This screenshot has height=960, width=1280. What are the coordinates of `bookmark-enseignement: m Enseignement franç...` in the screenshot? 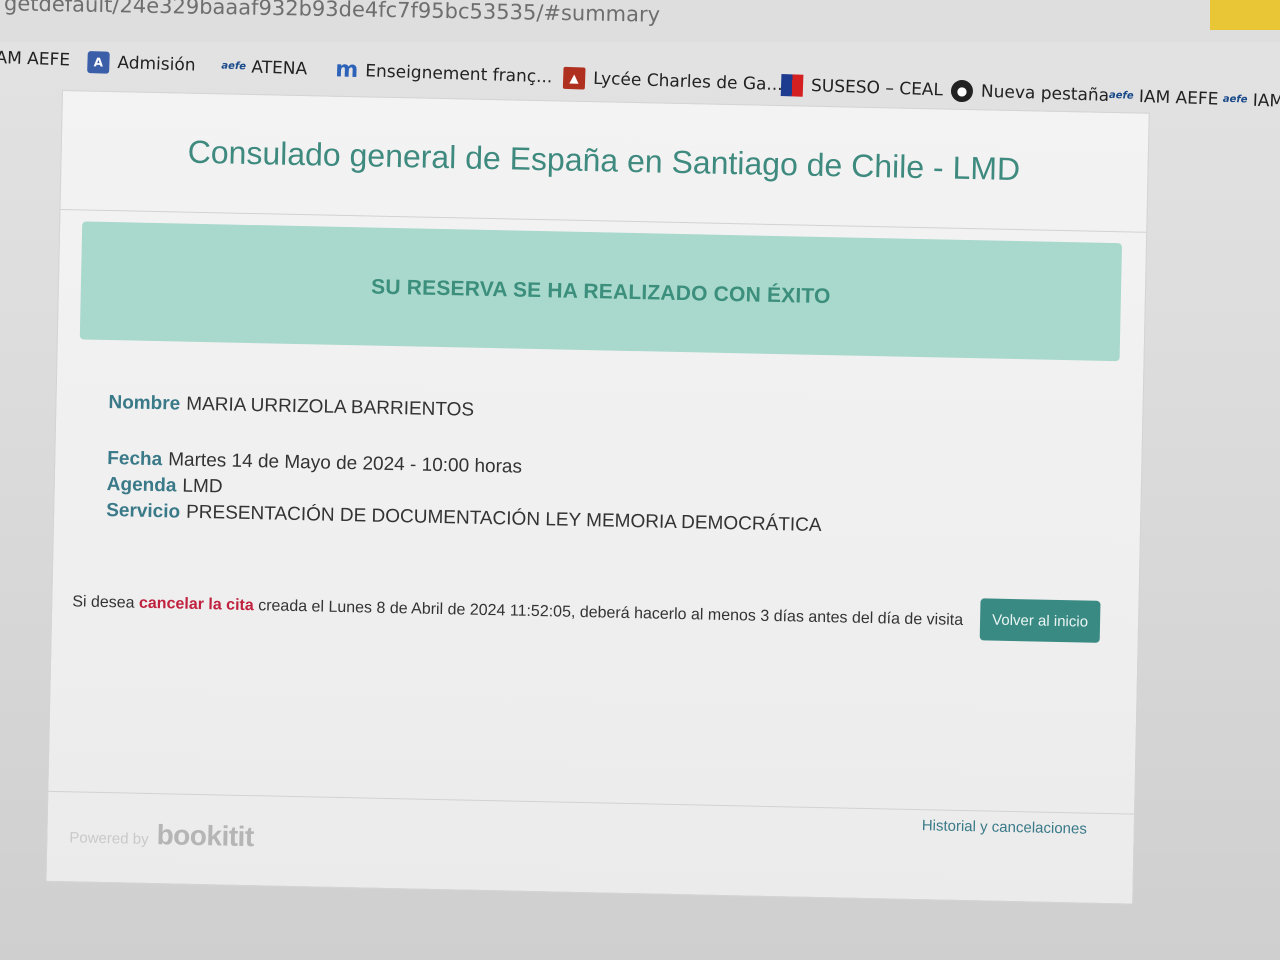 It's located at (443, 72).